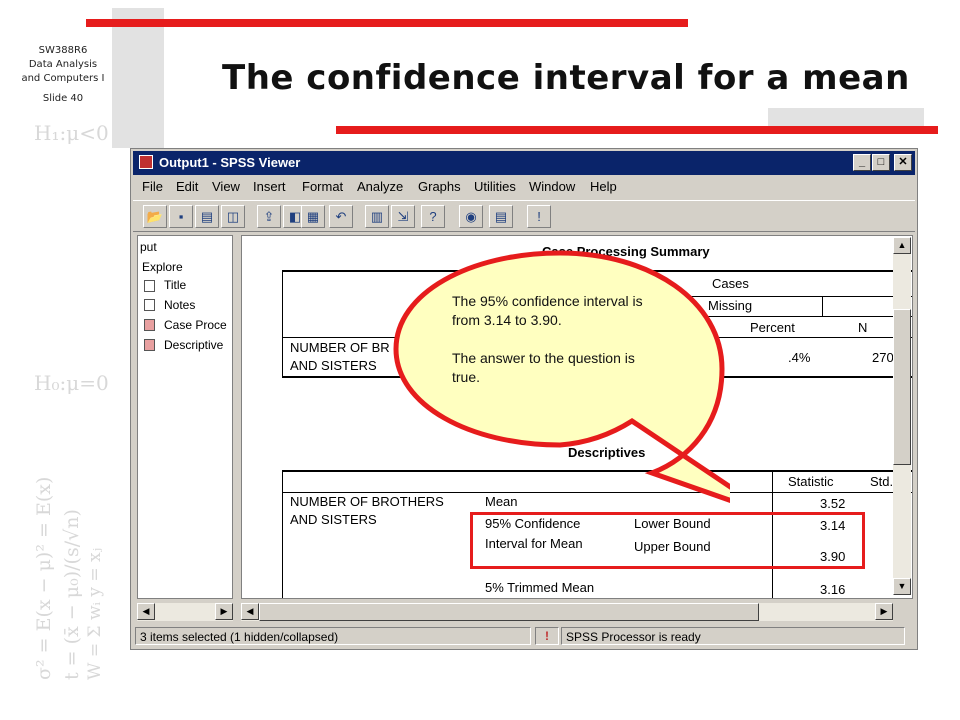  What do you see at coordinates (637, 130) in the screenshot?
I see `red-rule-bottom` at bounding box center [637, 130].